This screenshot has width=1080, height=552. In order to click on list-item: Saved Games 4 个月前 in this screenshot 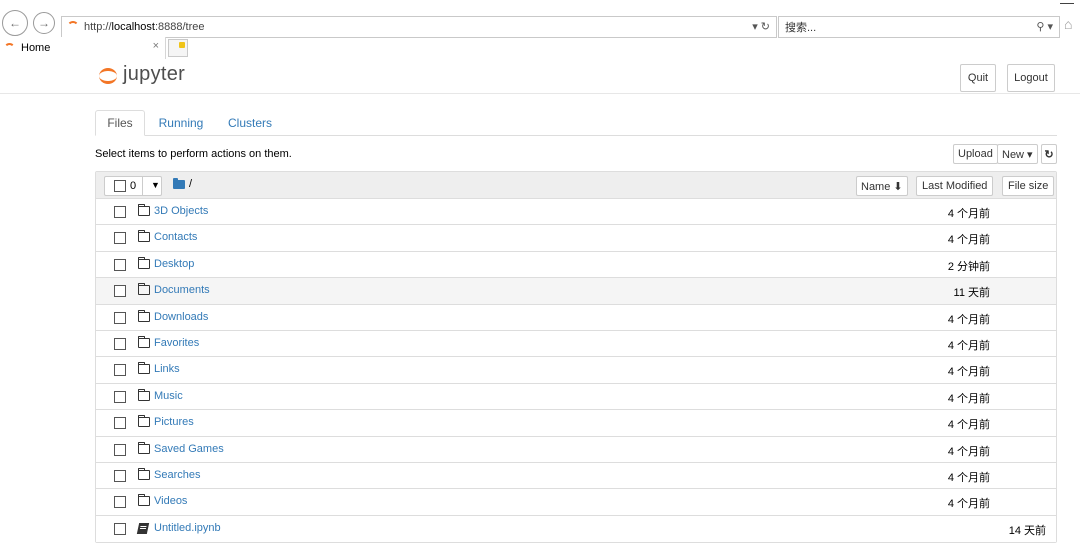, I will do `click(576, 449)`.